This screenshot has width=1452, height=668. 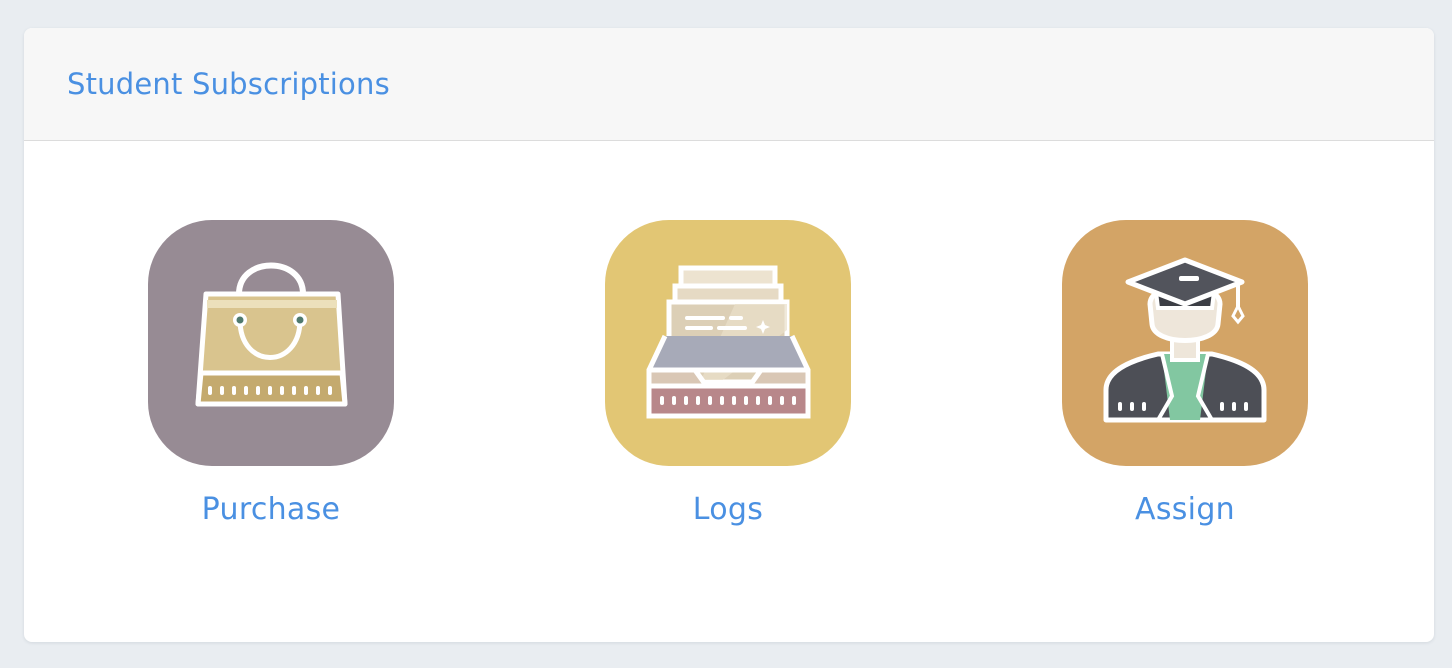 I want to click on purchase-icon-tile, so click(x=271, y=343).